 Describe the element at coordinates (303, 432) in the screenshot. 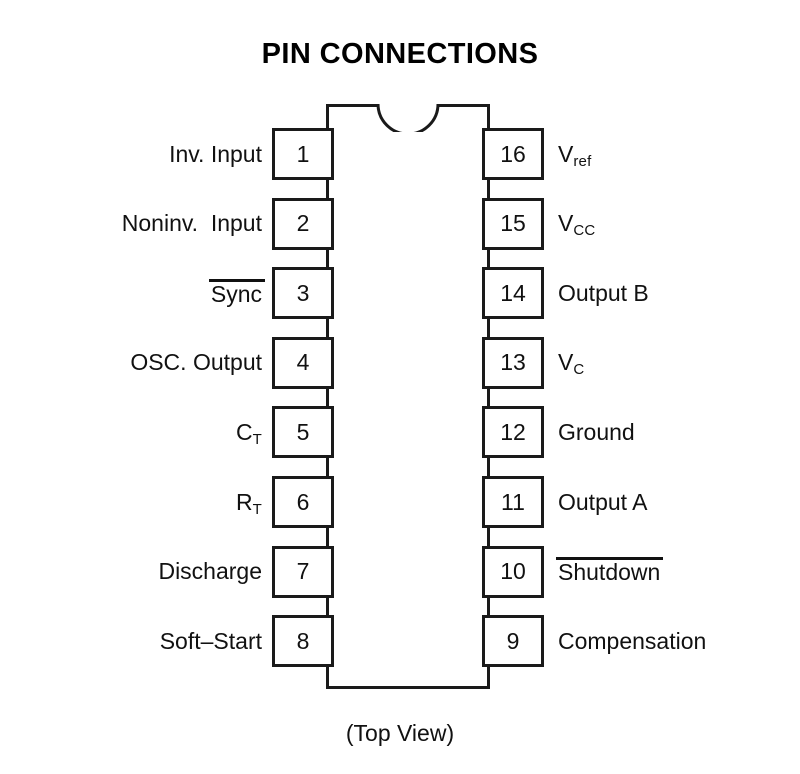

I see `pin-number-5: 5` at that location.